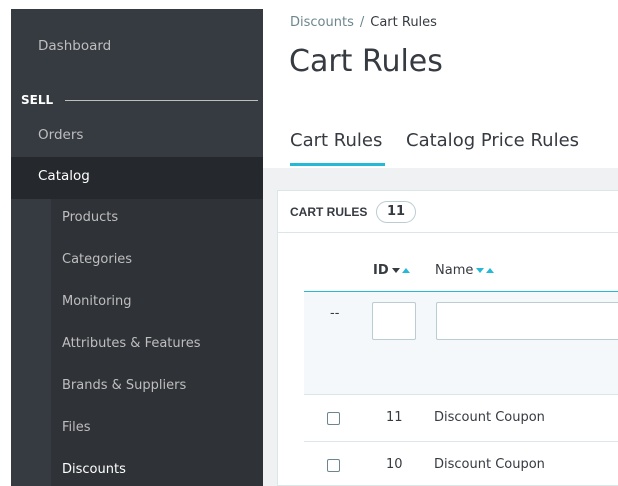  I want to click on section-sell-label: SELL, so click(37, 100).